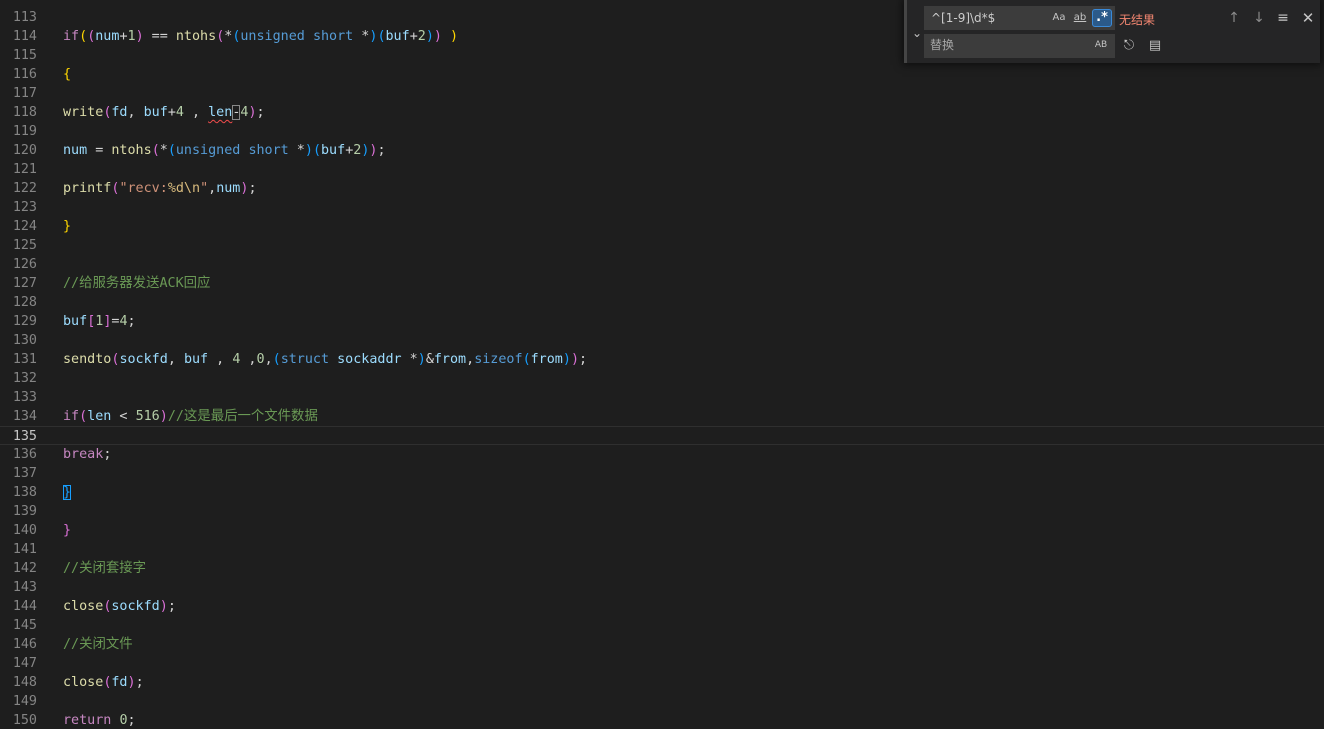 Image resolution: width=1324 pixels, height=729 pixels. What do you see at coordinates (662, 321) in the screenshot?
I see `code-line: 129 buf[1]=4;` at bounding box center [662, 321].